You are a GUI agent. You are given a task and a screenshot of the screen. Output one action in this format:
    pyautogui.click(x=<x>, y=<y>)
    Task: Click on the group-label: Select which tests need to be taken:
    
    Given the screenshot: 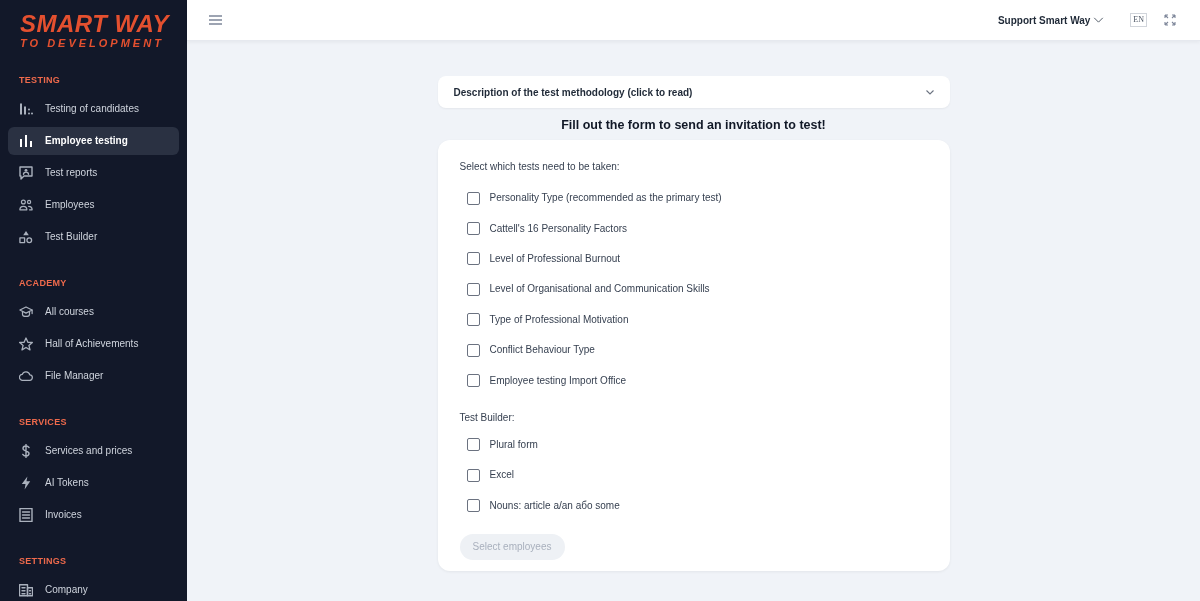 What is the action you would take?
    pyautogui.click(x=540, y=167)
    